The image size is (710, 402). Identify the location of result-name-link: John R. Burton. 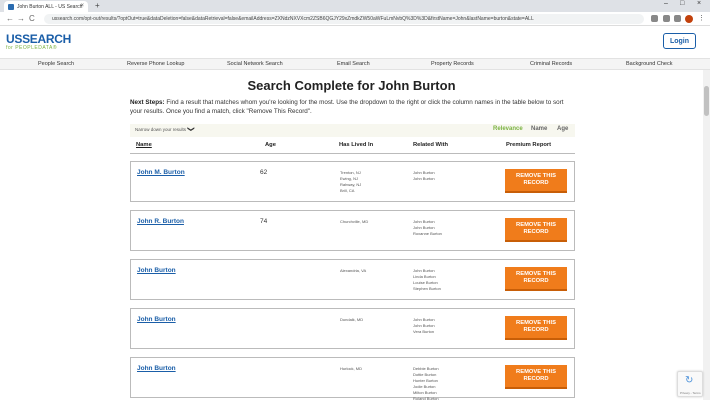
(160, 221).